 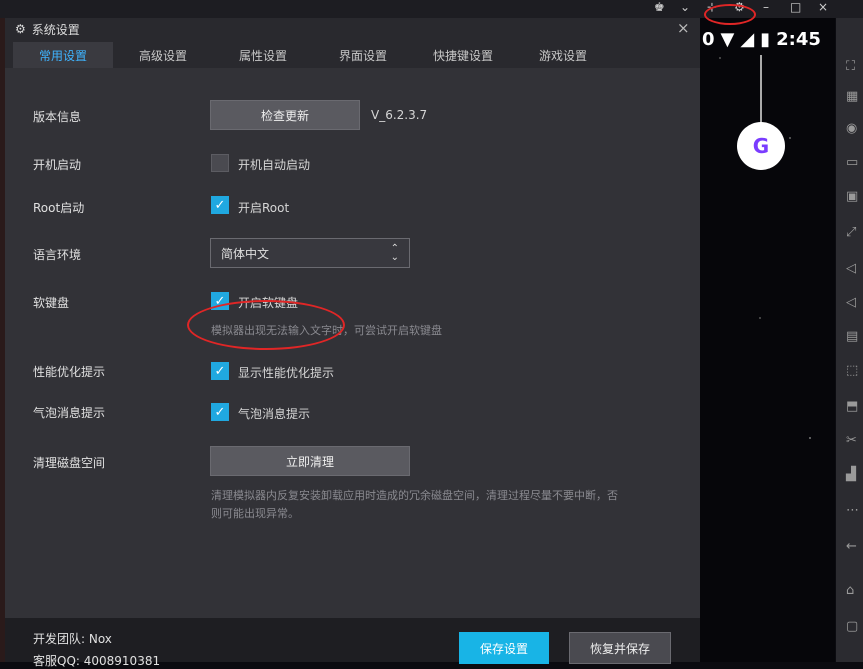 I want to click on perf-checkbox-label: 显示性能优化提示, so click(x=286, y=372).